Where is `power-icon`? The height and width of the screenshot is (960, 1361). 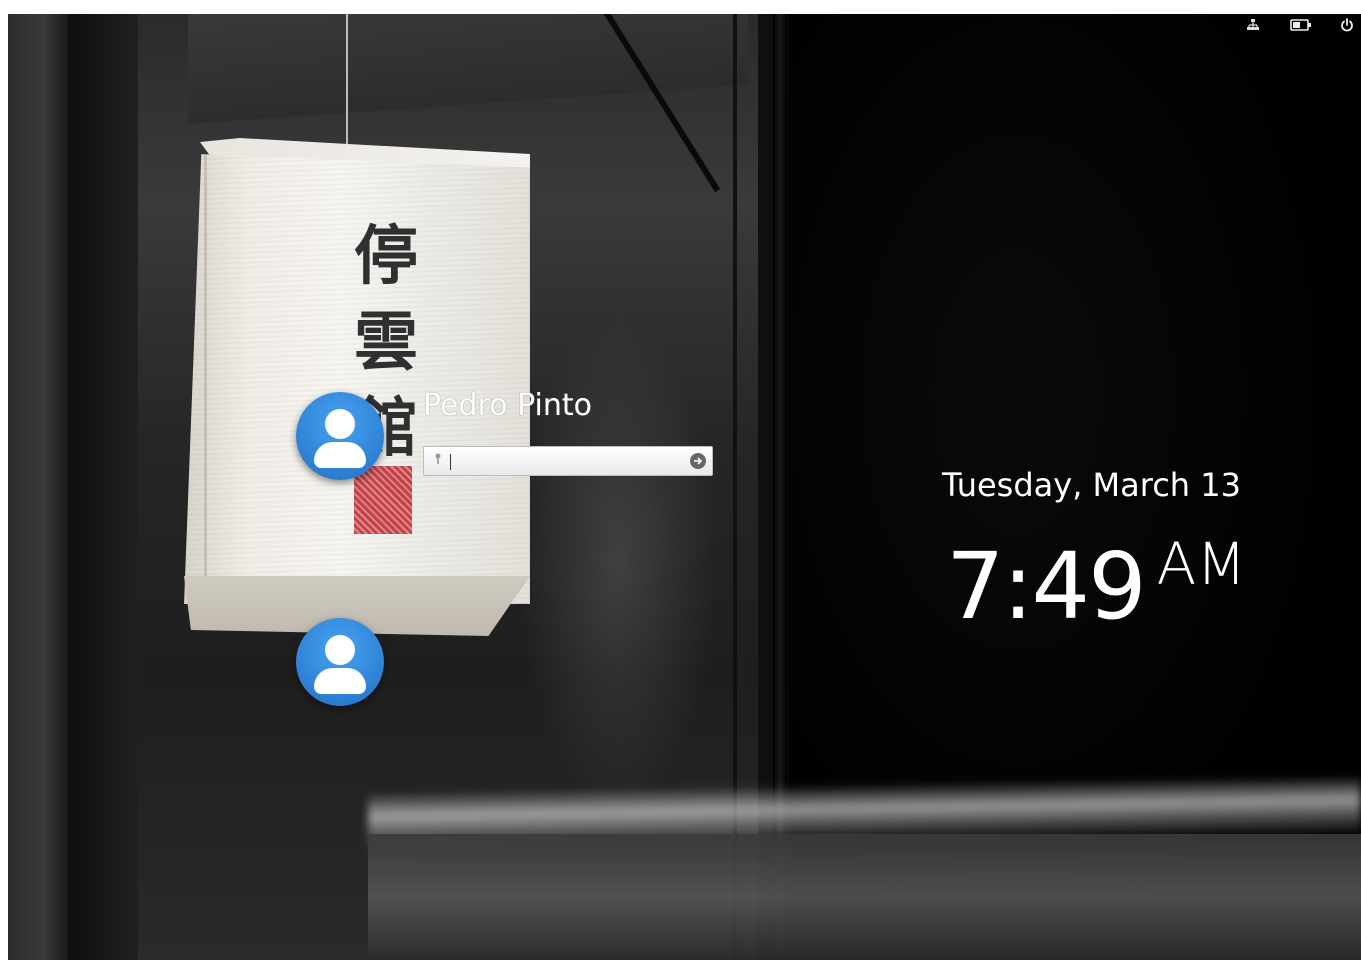 power-icon is located at coordinates (1347, 27).